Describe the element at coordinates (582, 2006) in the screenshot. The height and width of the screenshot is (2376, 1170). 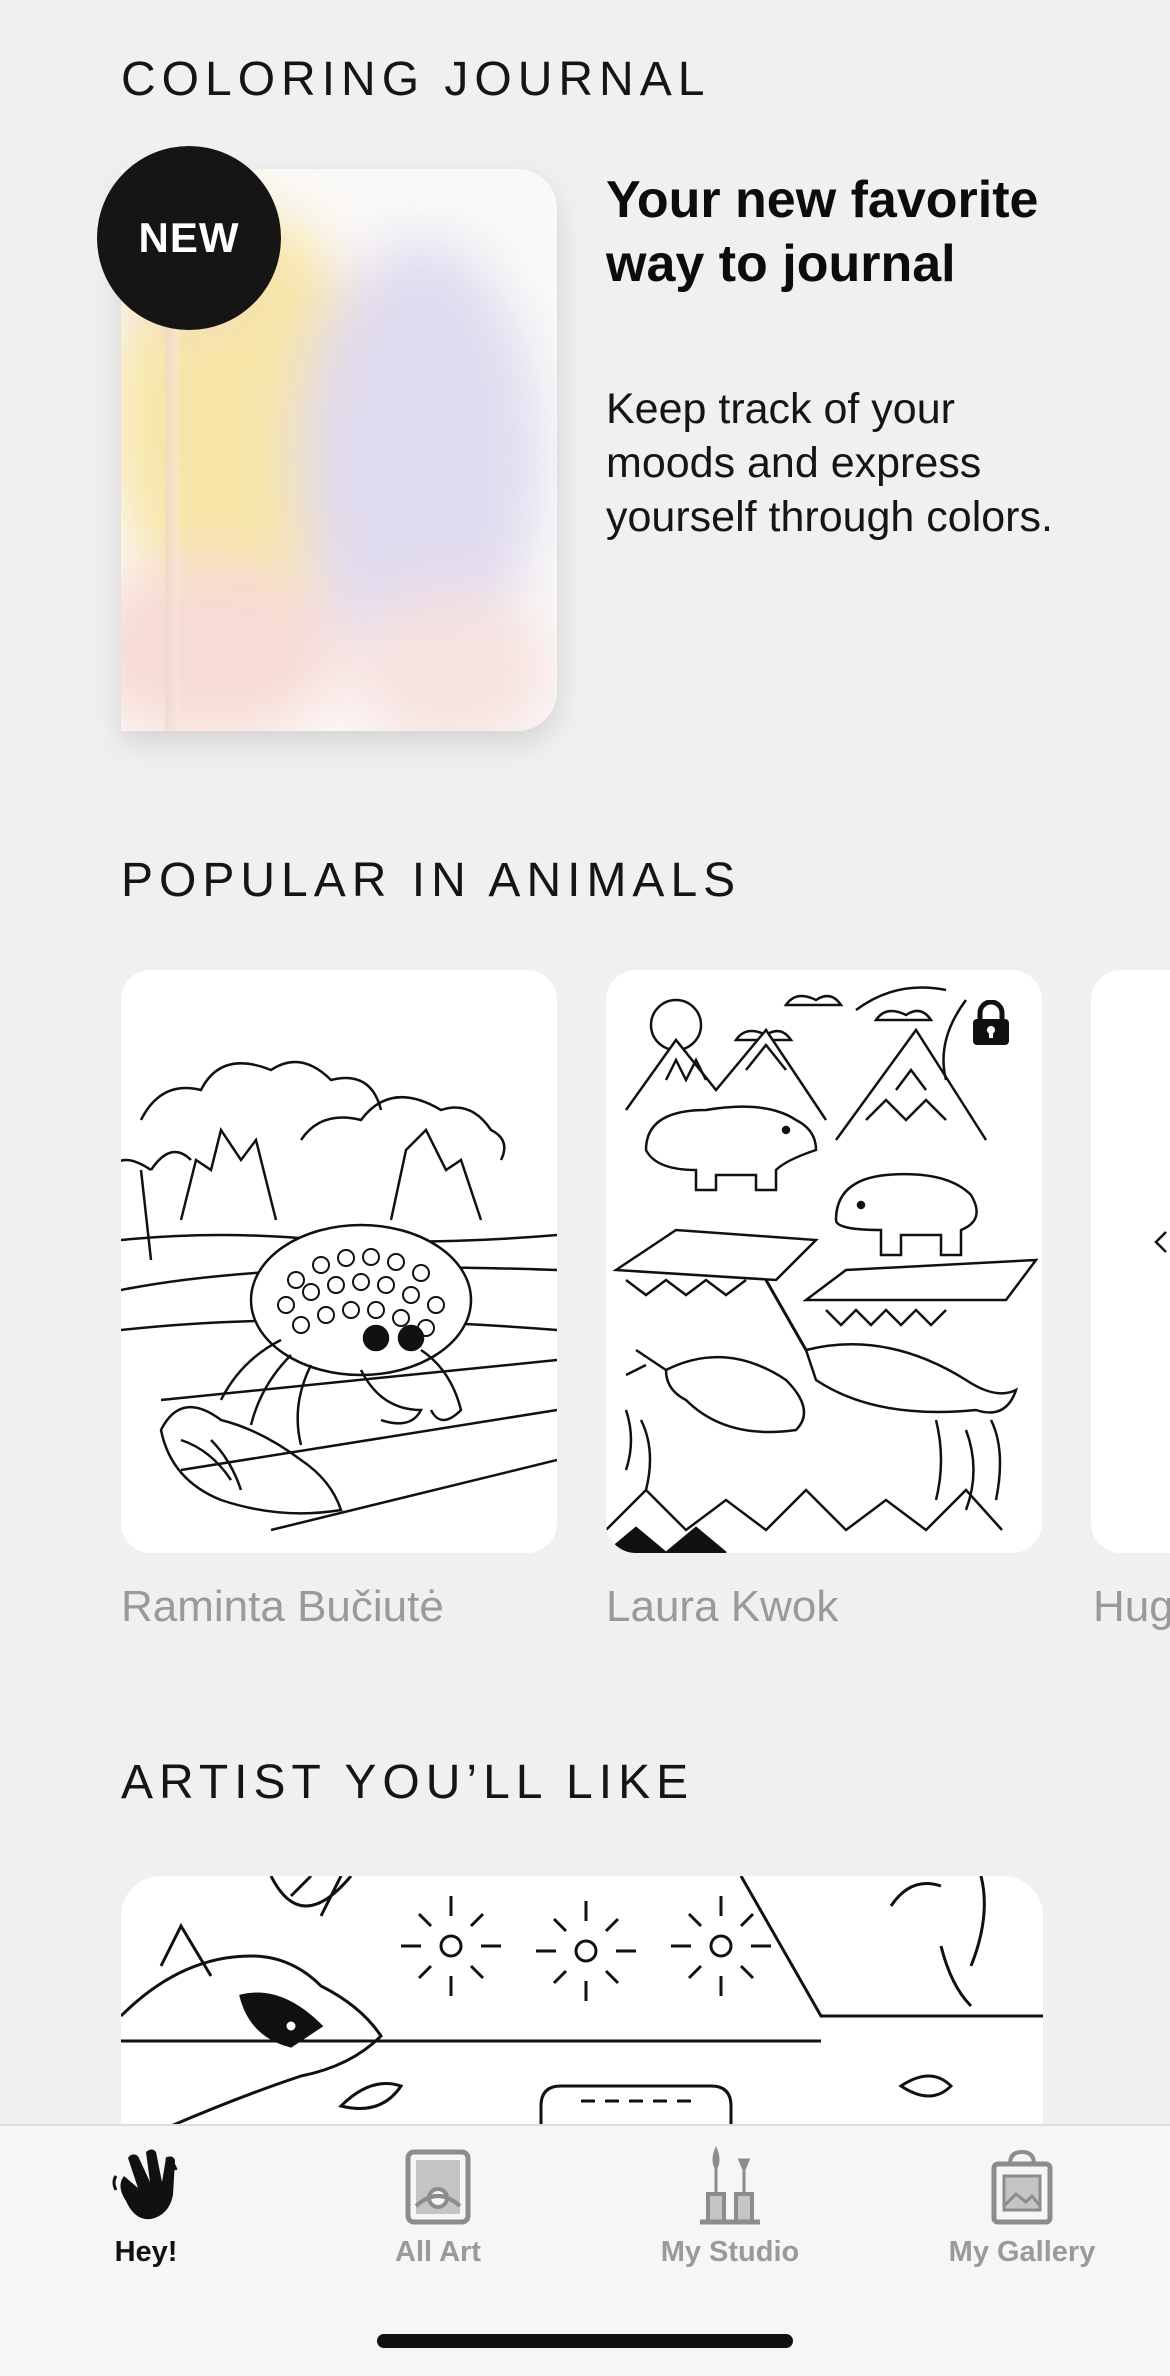
I see `artist-banner-image` at that location.